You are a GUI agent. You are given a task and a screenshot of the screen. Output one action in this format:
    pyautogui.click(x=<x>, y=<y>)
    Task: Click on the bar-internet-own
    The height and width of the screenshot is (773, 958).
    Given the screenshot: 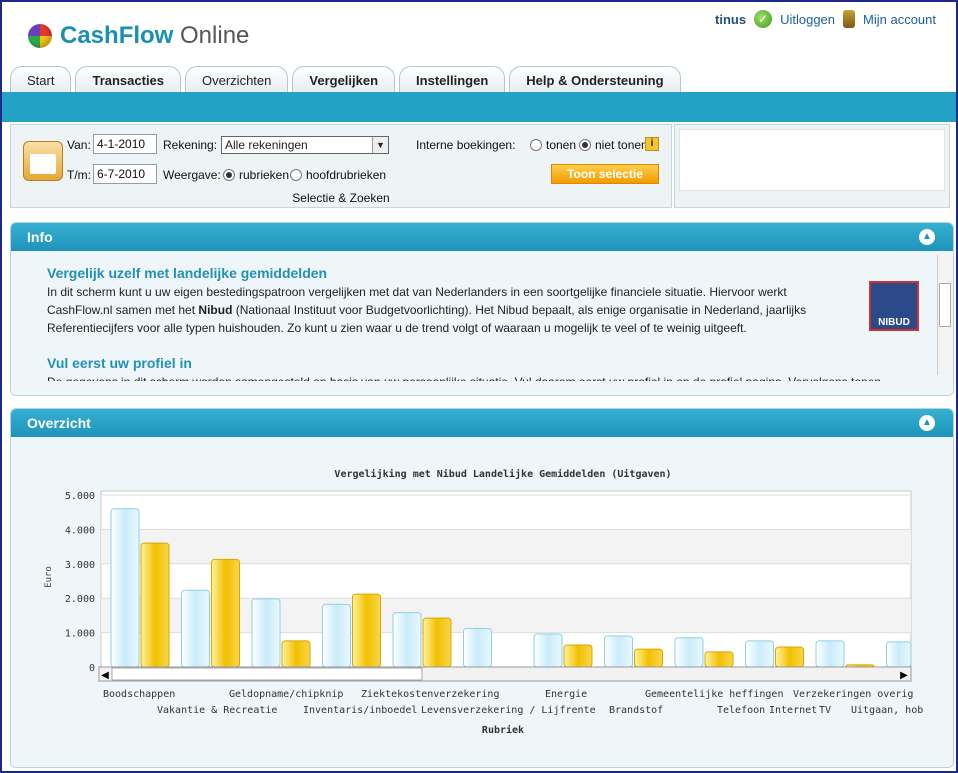 What is the action you would take?
    pyautogui.click(x=830, y=654)
    